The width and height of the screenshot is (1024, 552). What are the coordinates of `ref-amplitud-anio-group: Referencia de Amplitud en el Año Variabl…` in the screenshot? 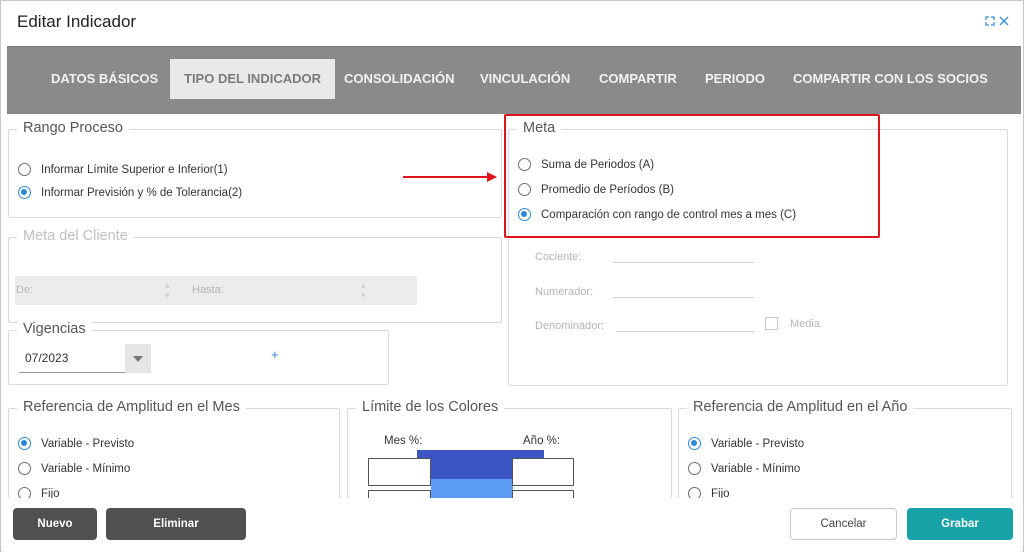 It's located at (845, 453).